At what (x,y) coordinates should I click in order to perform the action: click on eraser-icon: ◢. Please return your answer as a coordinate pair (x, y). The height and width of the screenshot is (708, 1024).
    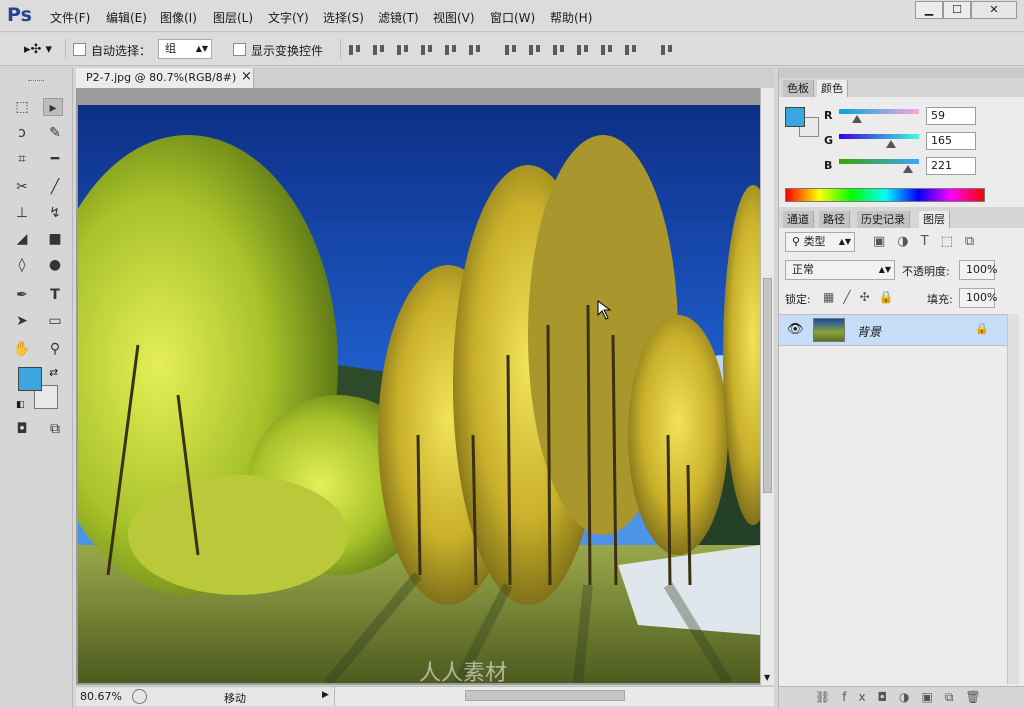
    Looking at the image, I should click on (22, 239).